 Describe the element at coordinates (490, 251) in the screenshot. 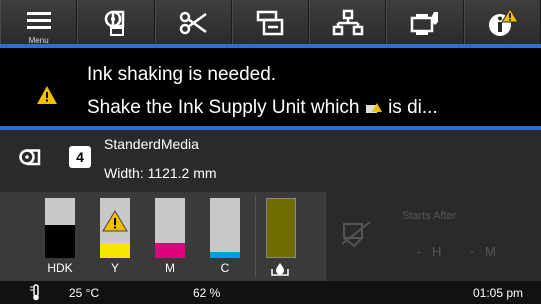

I see `minutes-unit: M` at that location.